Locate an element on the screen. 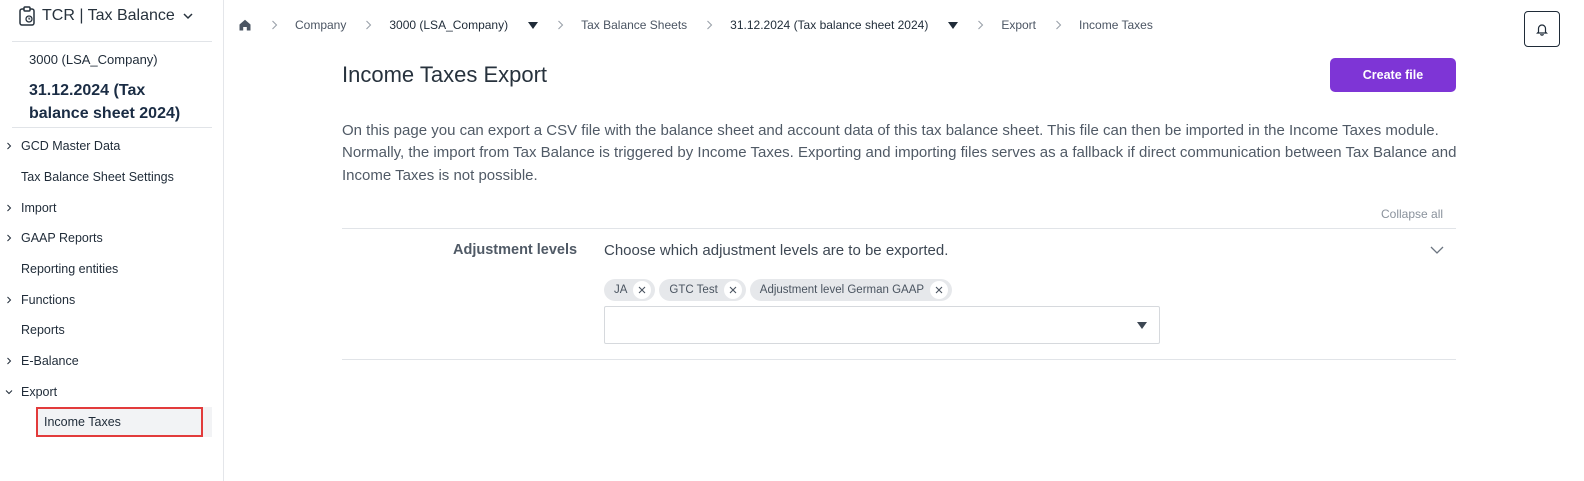  selected-levels: JA GTC Test Adjustment level German GAAP is located at coordinates (778, 290).